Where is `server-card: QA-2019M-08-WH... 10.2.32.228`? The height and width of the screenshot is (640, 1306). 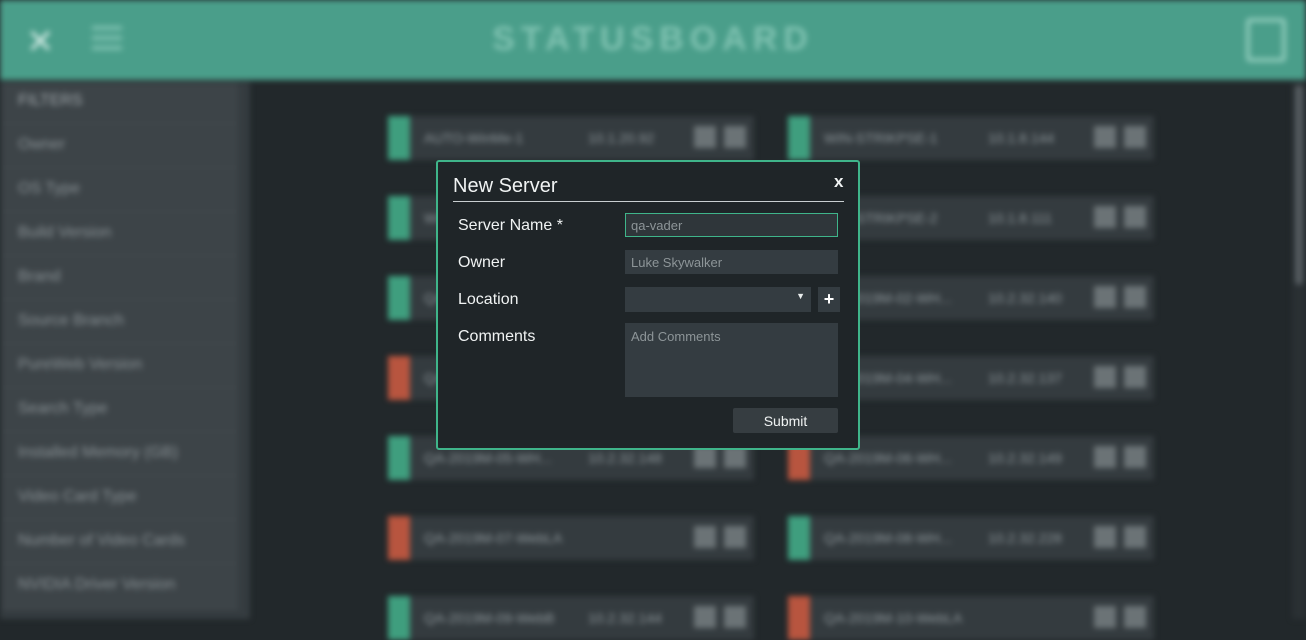 server-card: QA-2019M-08-WH... 10.2.32.228 is located at coordinates (971, 538).